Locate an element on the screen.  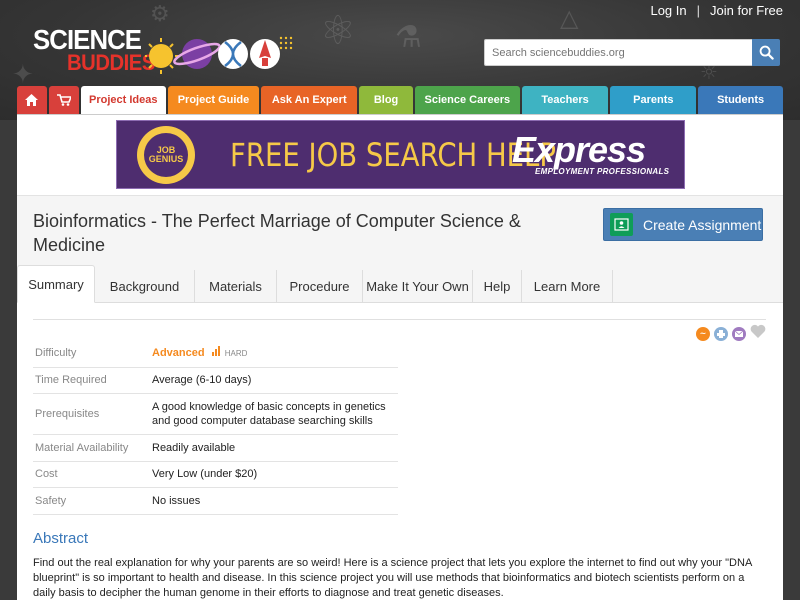
nav-home is located at coordinates (32, 100).